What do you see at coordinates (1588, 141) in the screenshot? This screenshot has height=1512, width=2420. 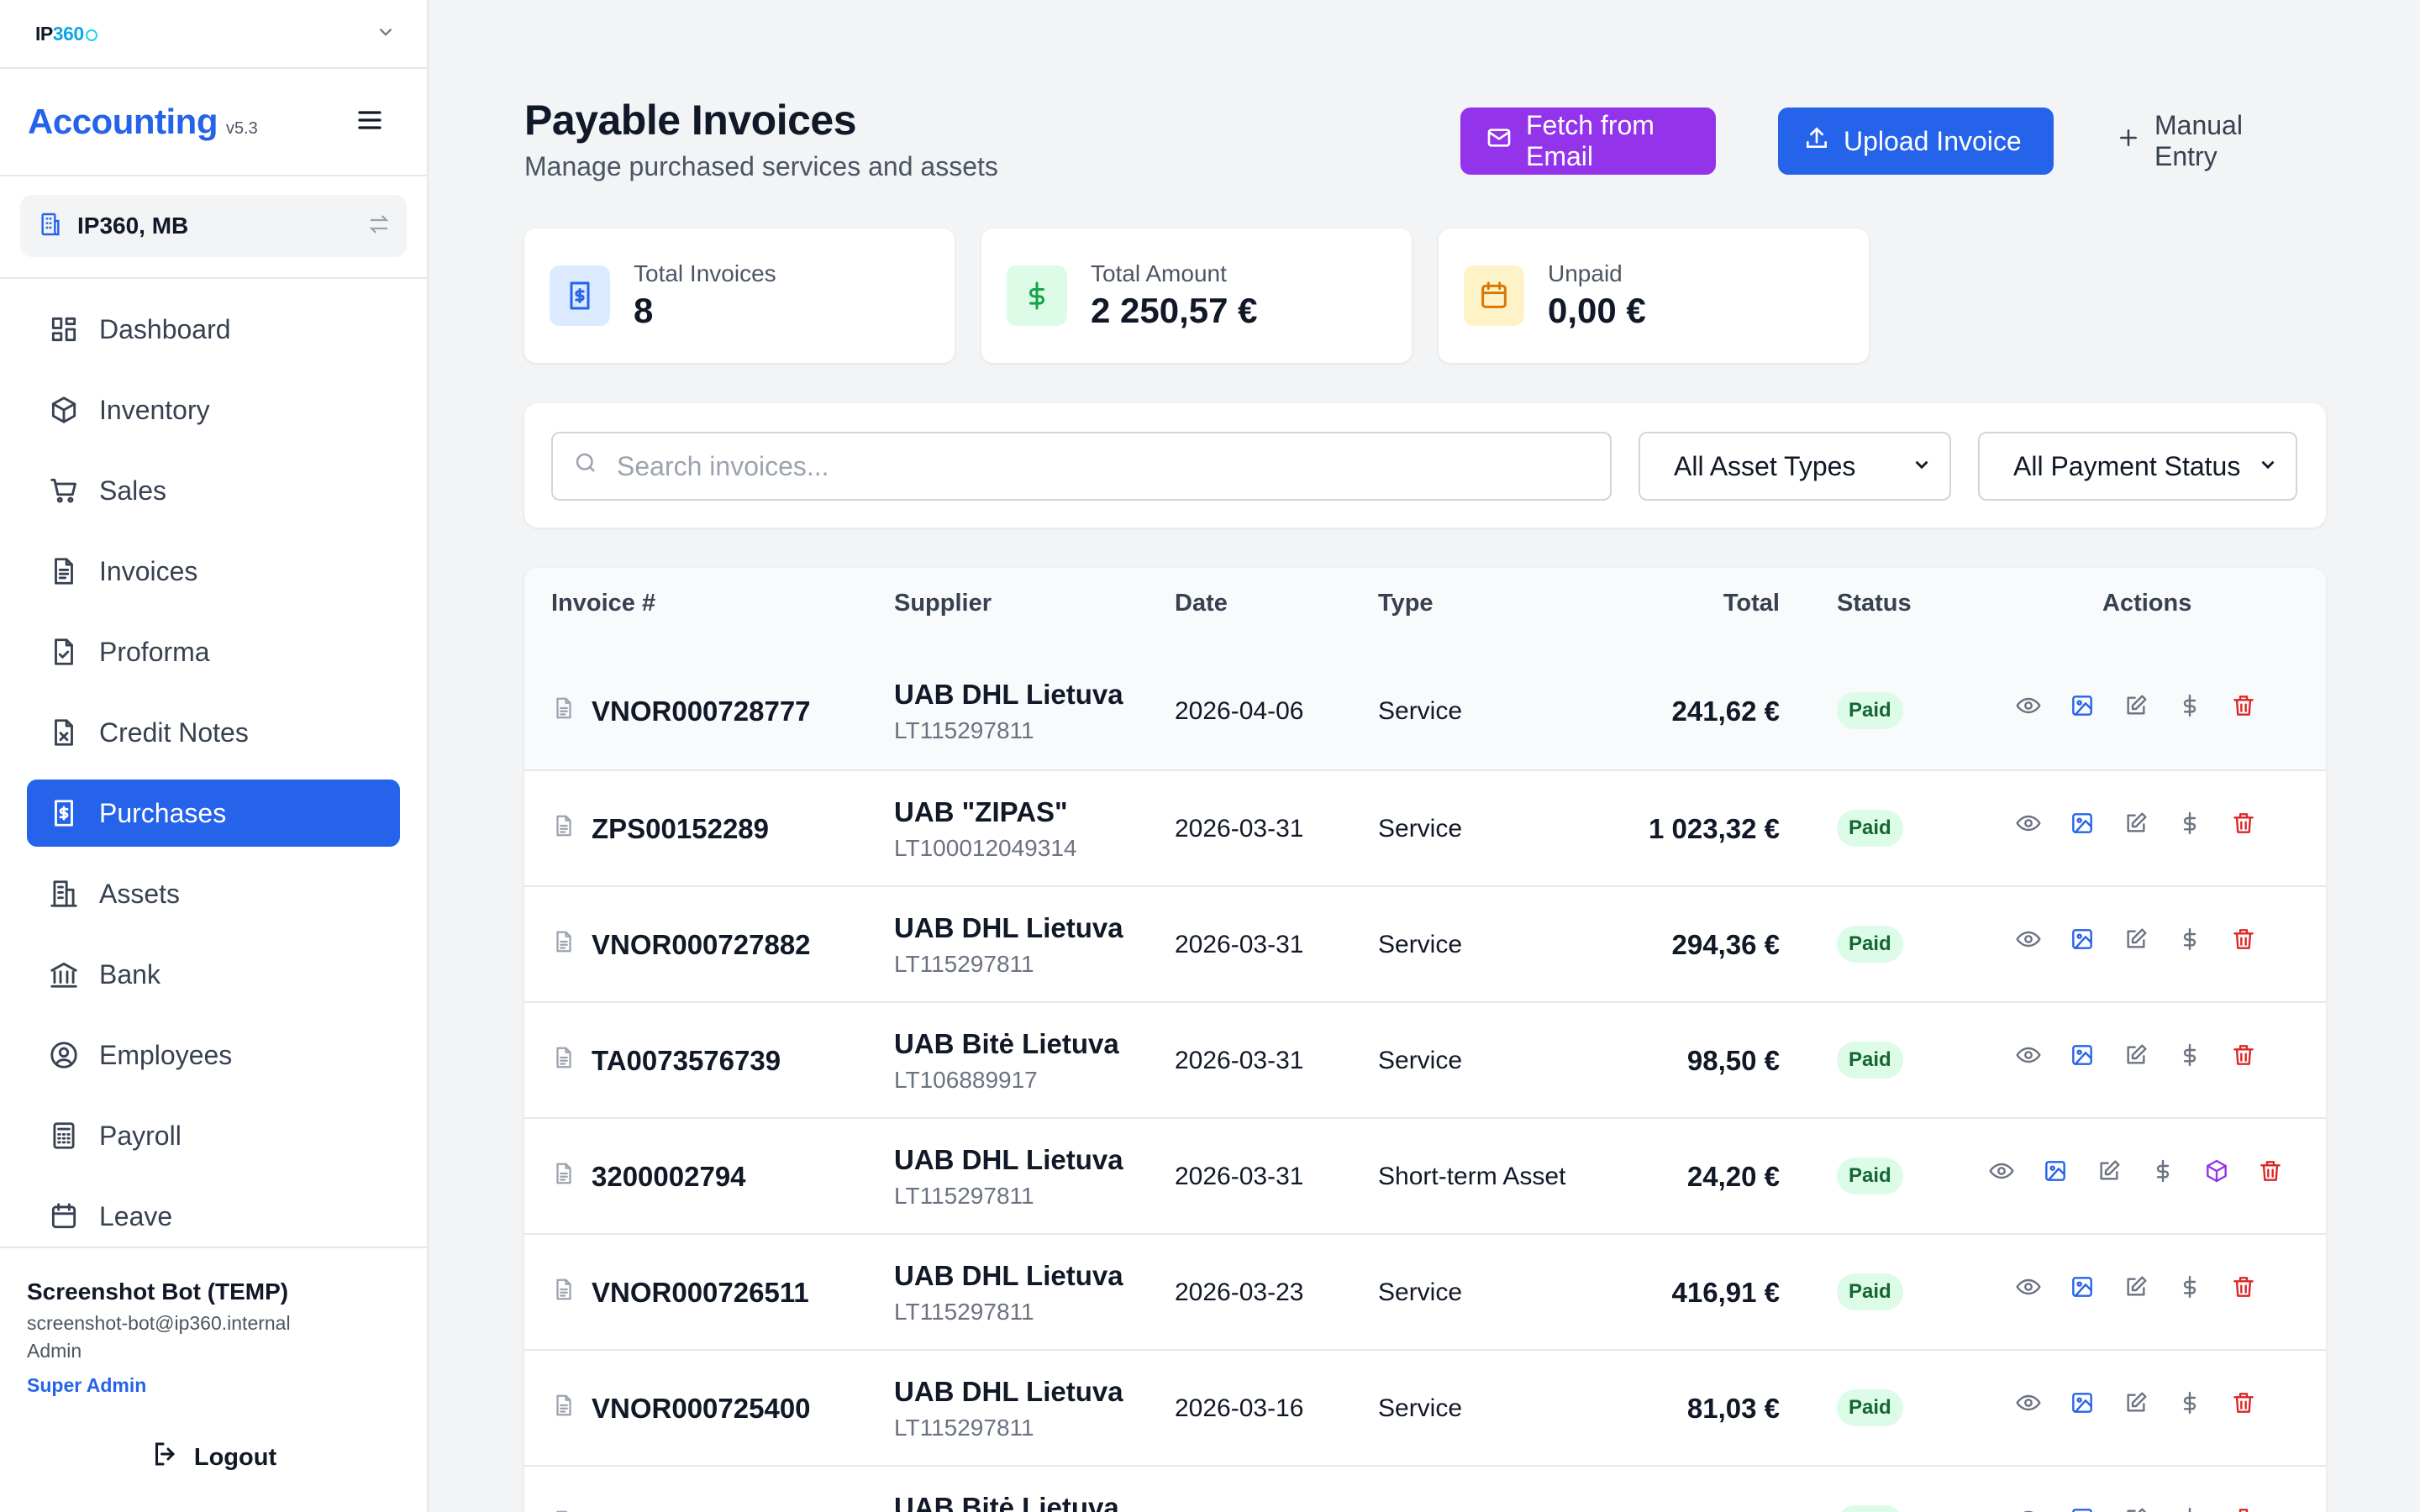 I see `fetch-from-email-button: Fetch from Email` at bounding box center [1588, 141].